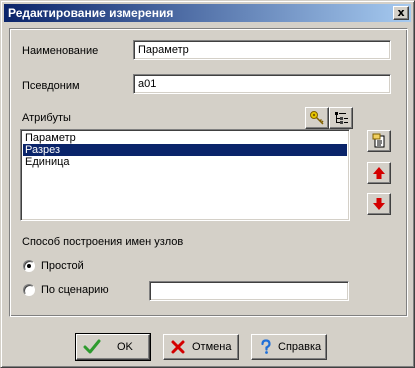 Image resolution: width=415 pixels, height=368 pixels. I want to click on ok-button: OK, so click(113, 347).